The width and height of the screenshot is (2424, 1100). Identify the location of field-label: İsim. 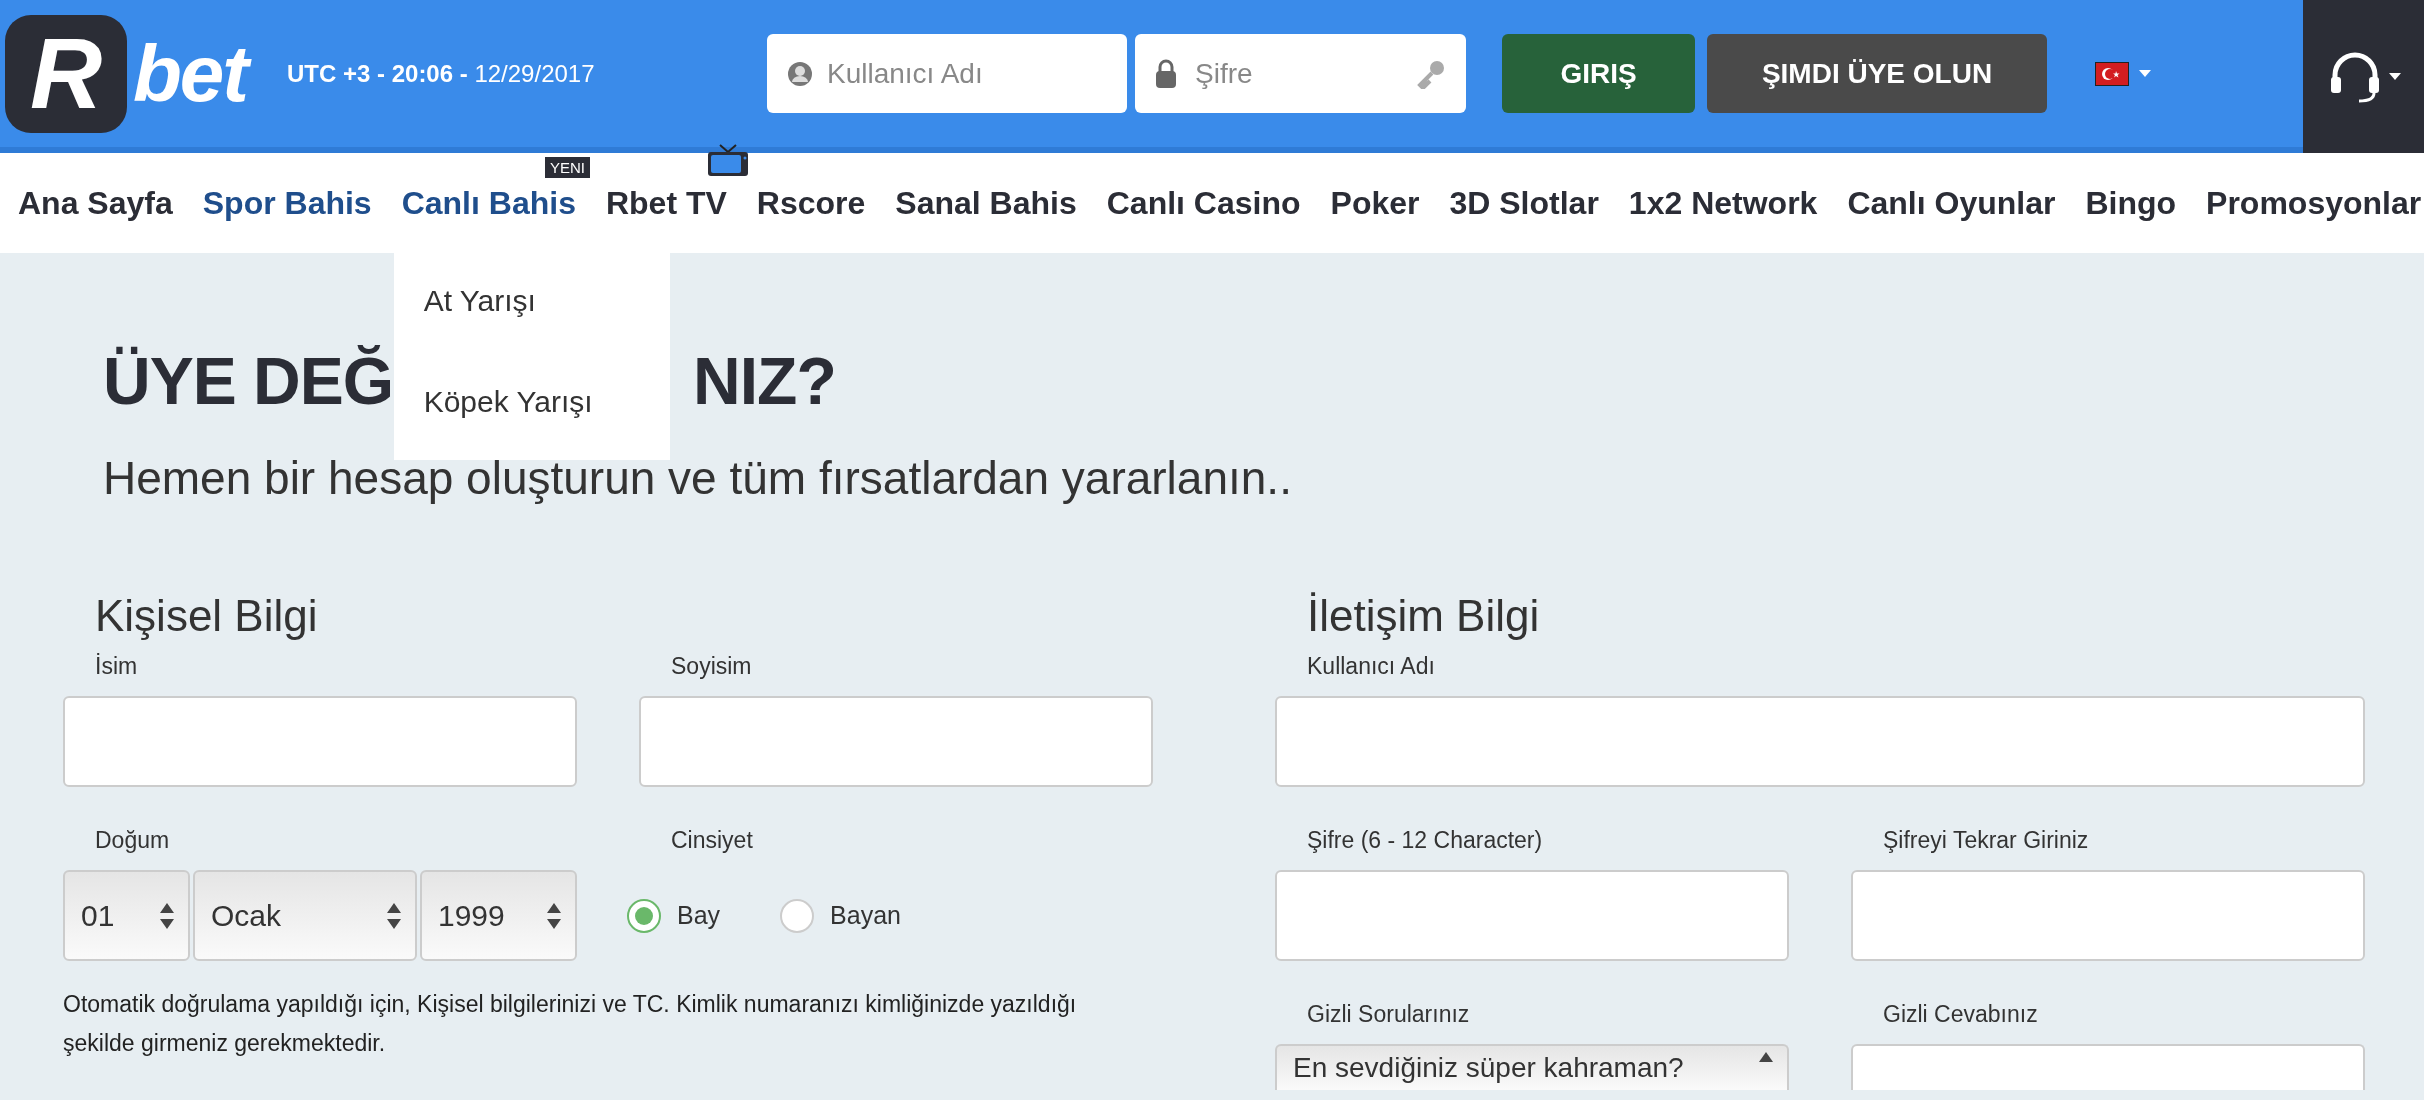
(117, 666).